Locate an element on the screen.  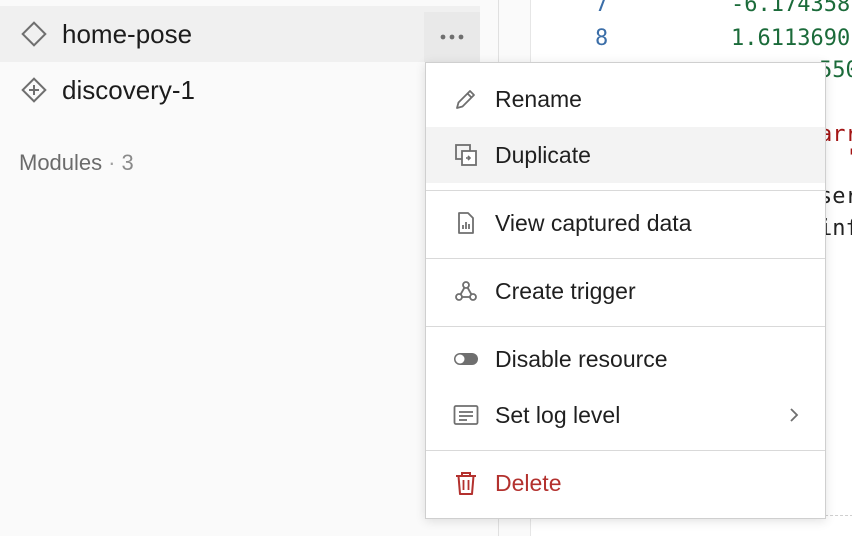
diamond-target-icon is located at coordinates (34, 90).